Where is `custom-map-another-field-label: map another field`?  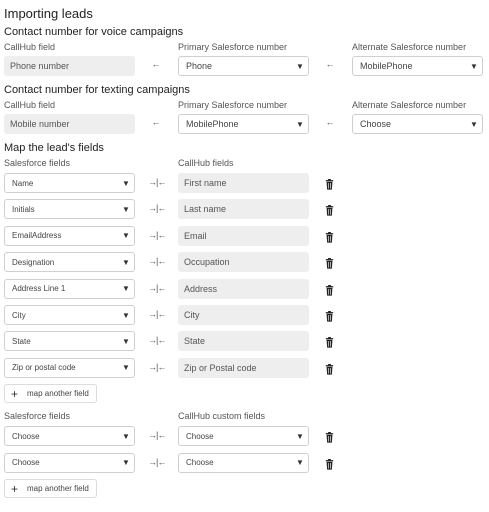 custom-map-another-field-label: map another field is located at coordinates (58, 488).